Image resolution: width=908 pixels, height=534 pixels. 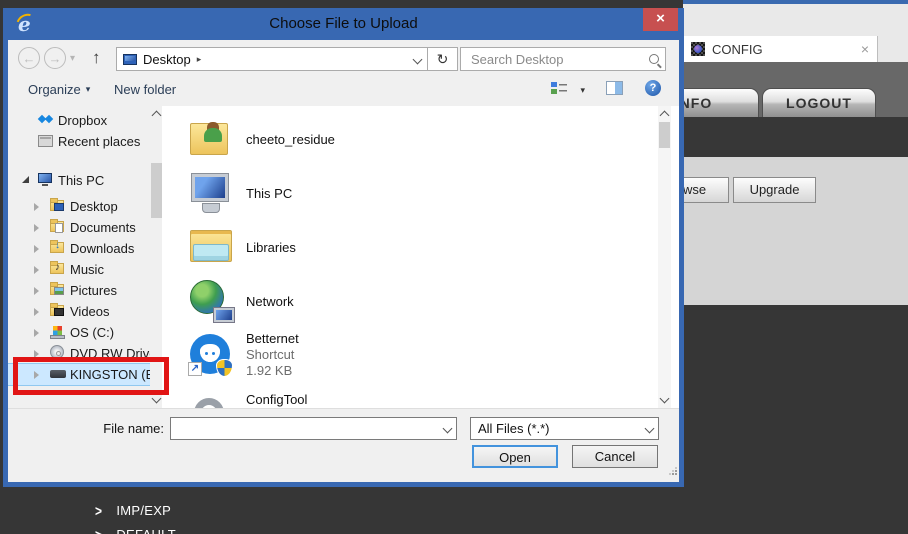 What do you see at coordinates (211, 400) in the screenshot?
I see `gear-icon` at bounding box center [211, 400].